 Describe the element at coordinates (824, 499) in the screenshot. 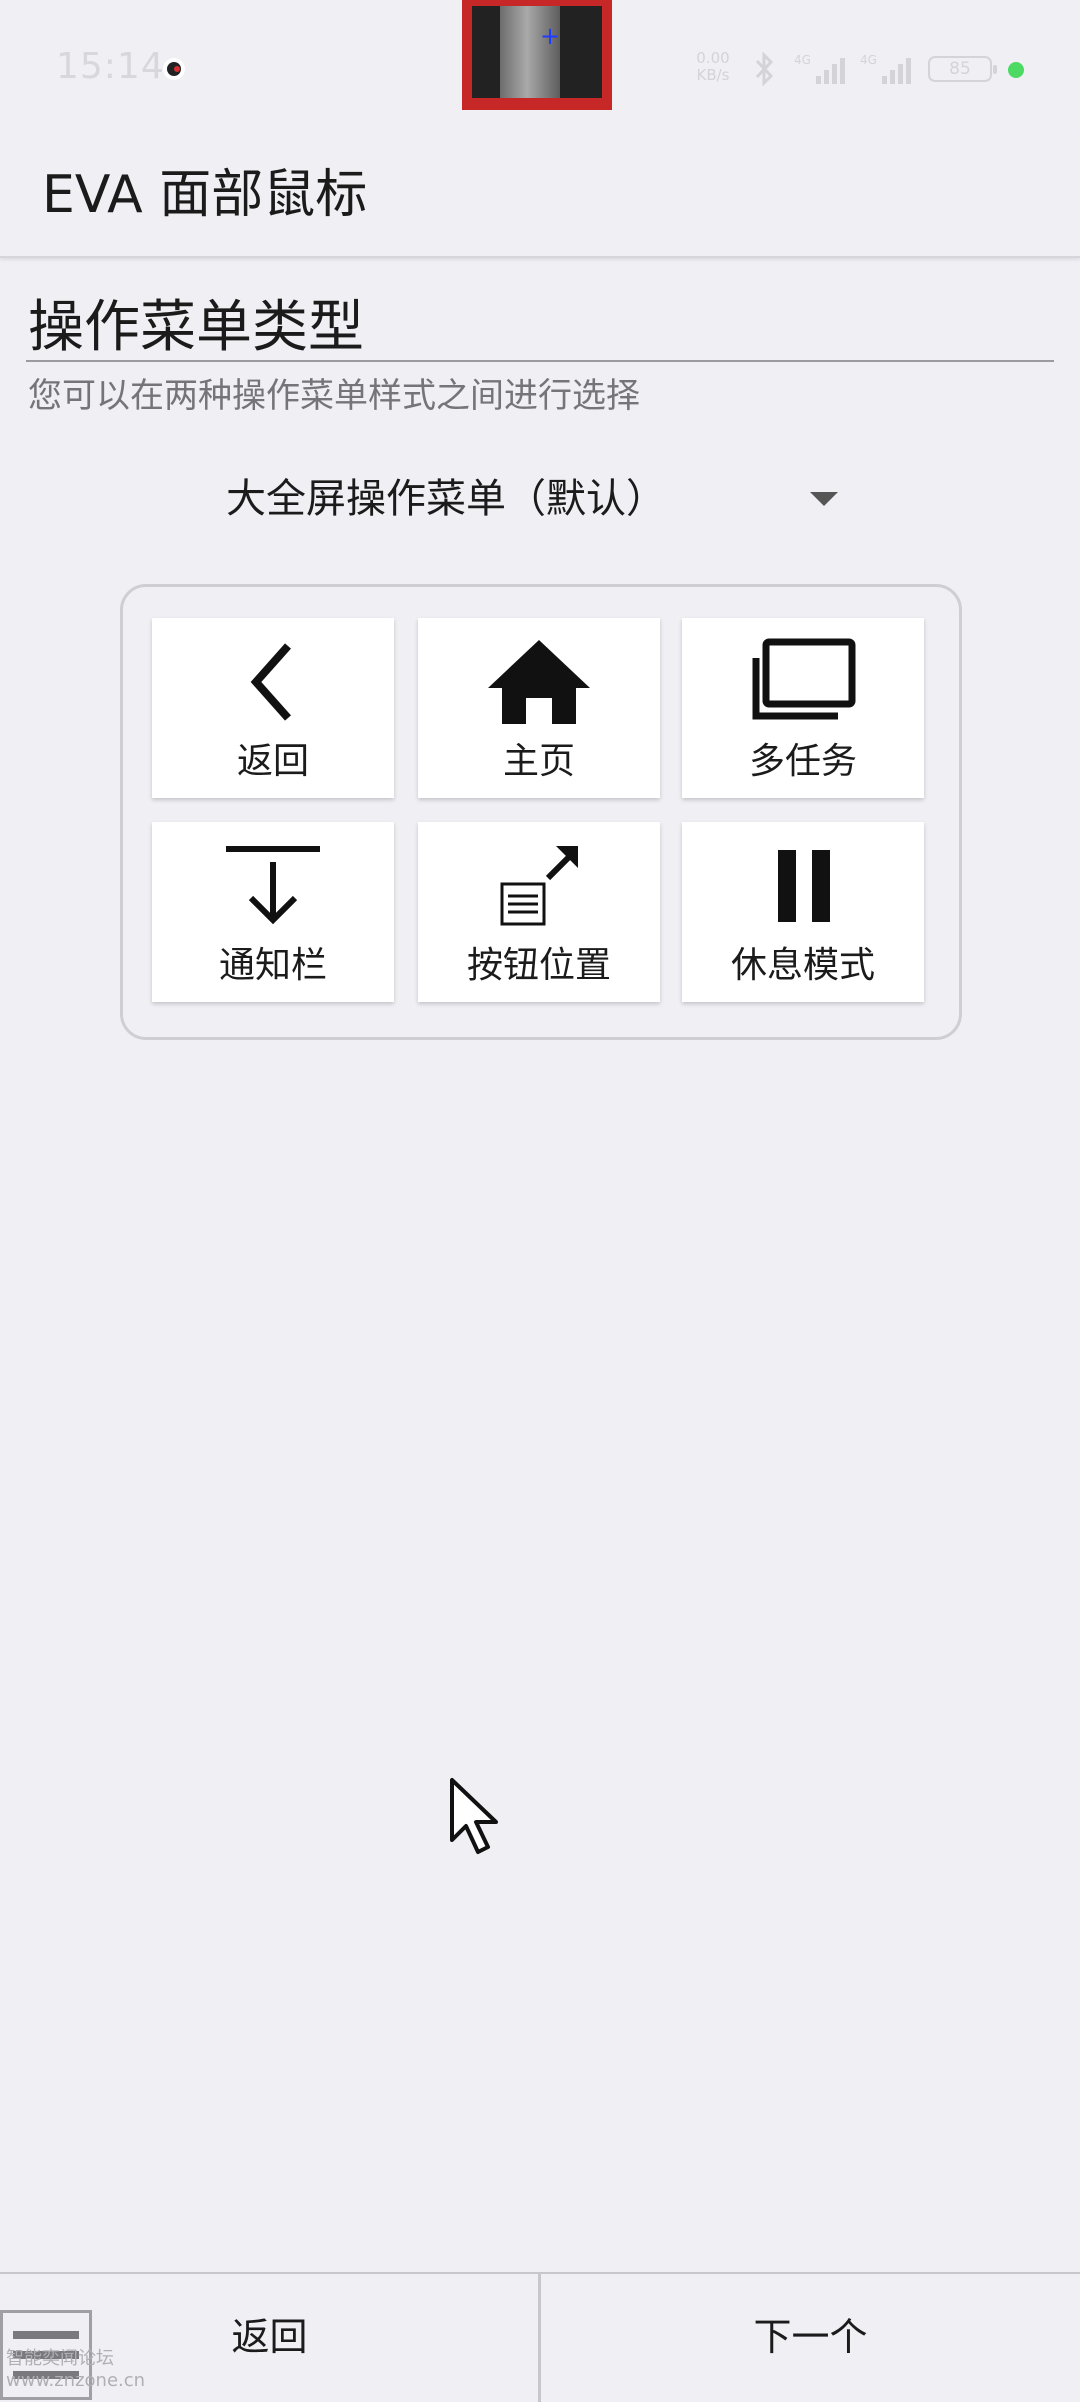

I see `dropdown-arrow-icon` at that location.